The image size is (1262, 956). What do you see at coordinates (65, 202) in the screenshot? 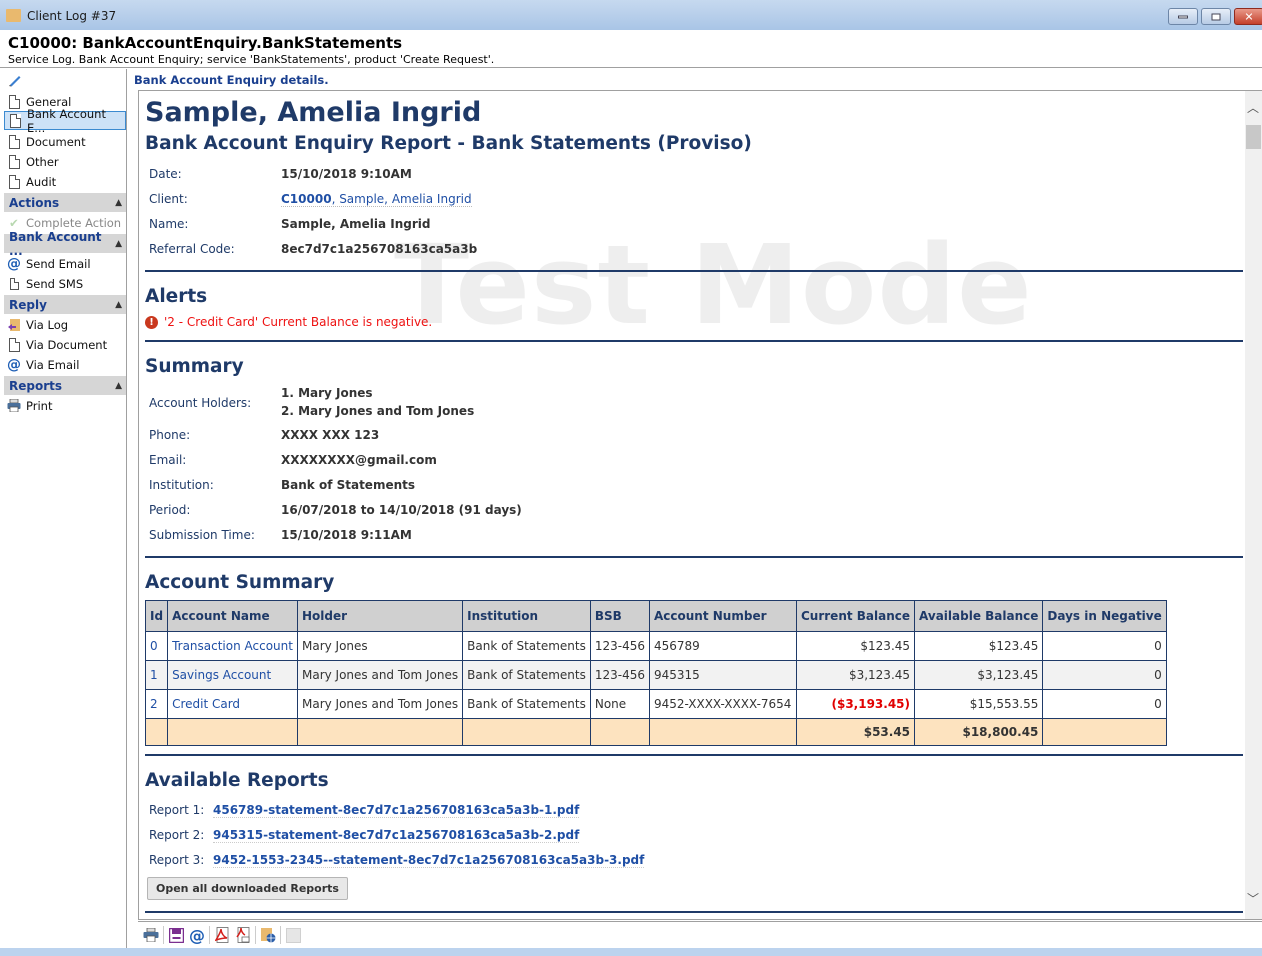
I see `section-actions-header: Actions ▲` at bounding box center [65, 202].